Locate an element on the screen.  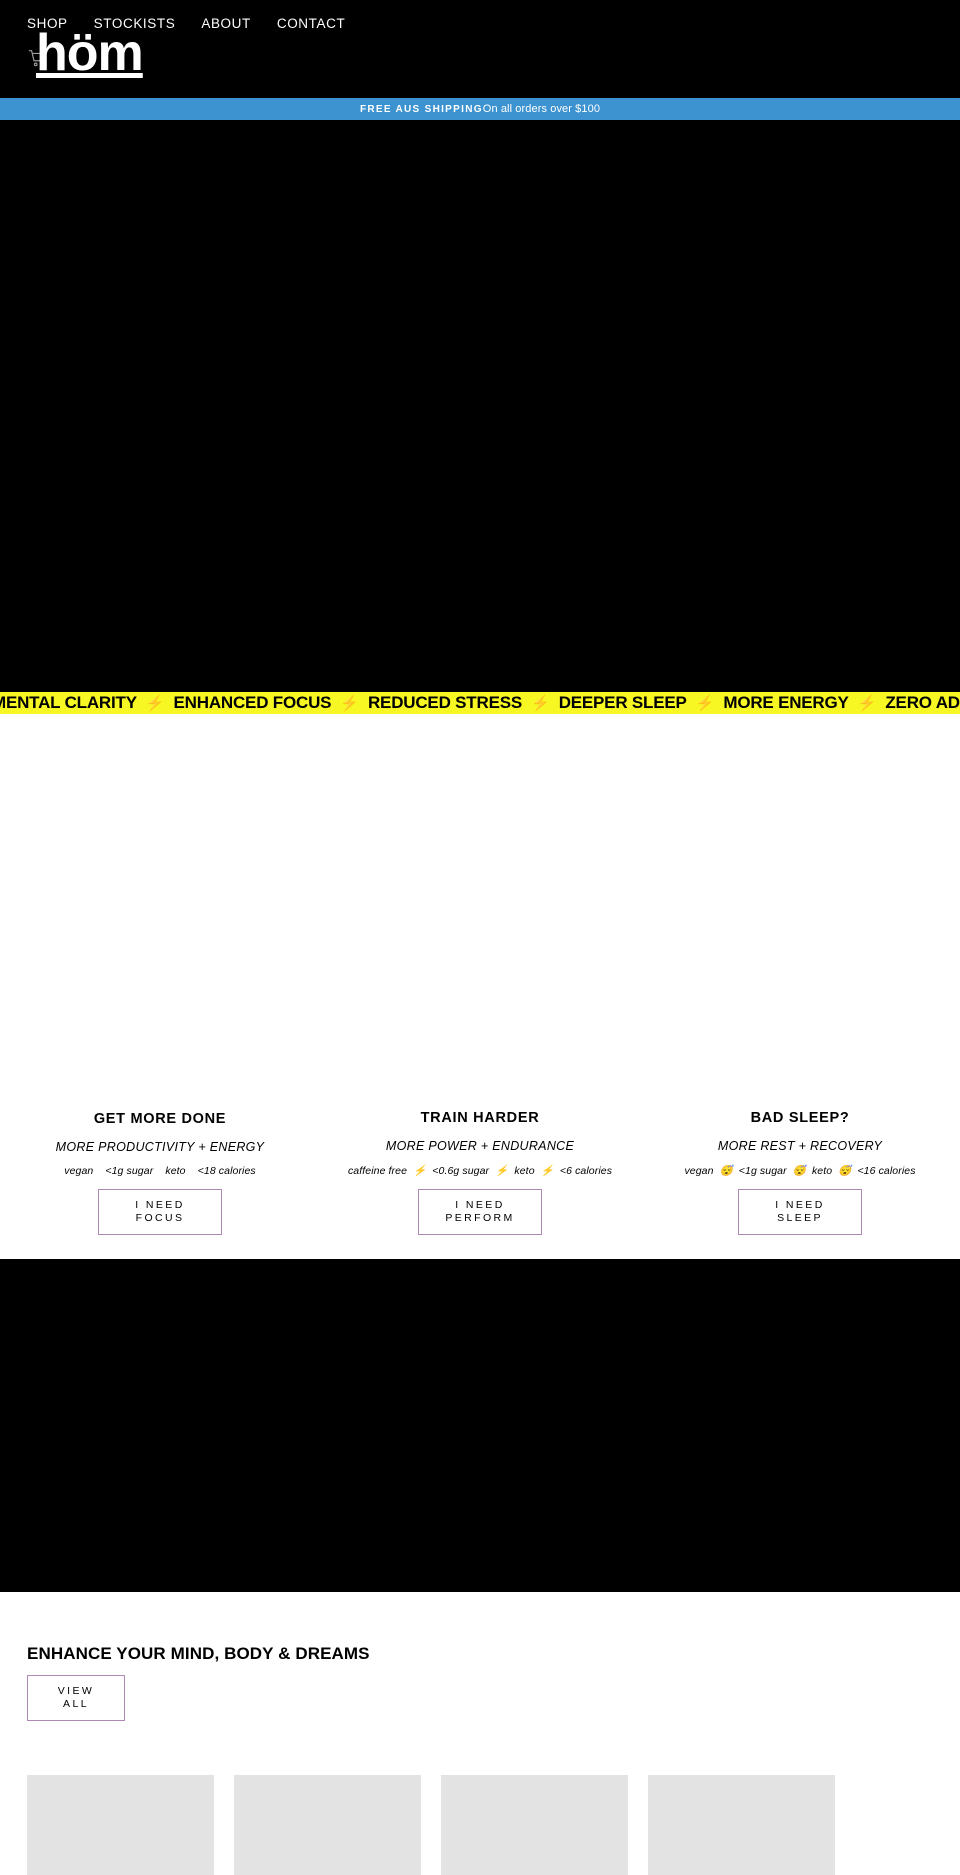
site-header: SHOP STOCKISTS ABOUT CONTACT höm is located at coordinates (480, 49).